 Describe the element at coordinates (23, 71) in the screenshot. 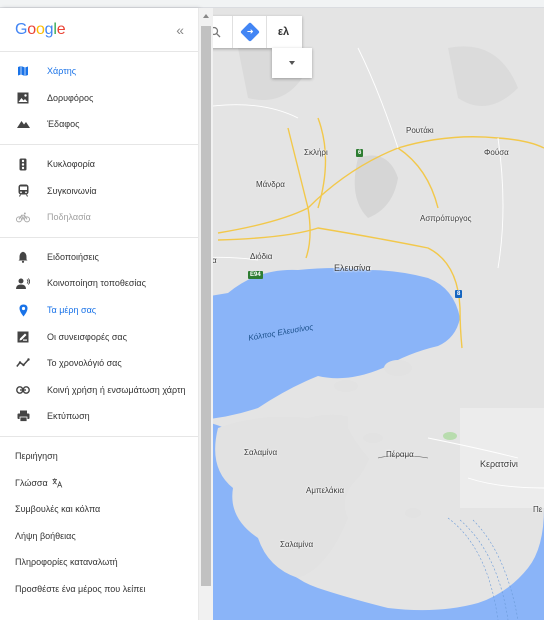

I see `map-icon` at that location.